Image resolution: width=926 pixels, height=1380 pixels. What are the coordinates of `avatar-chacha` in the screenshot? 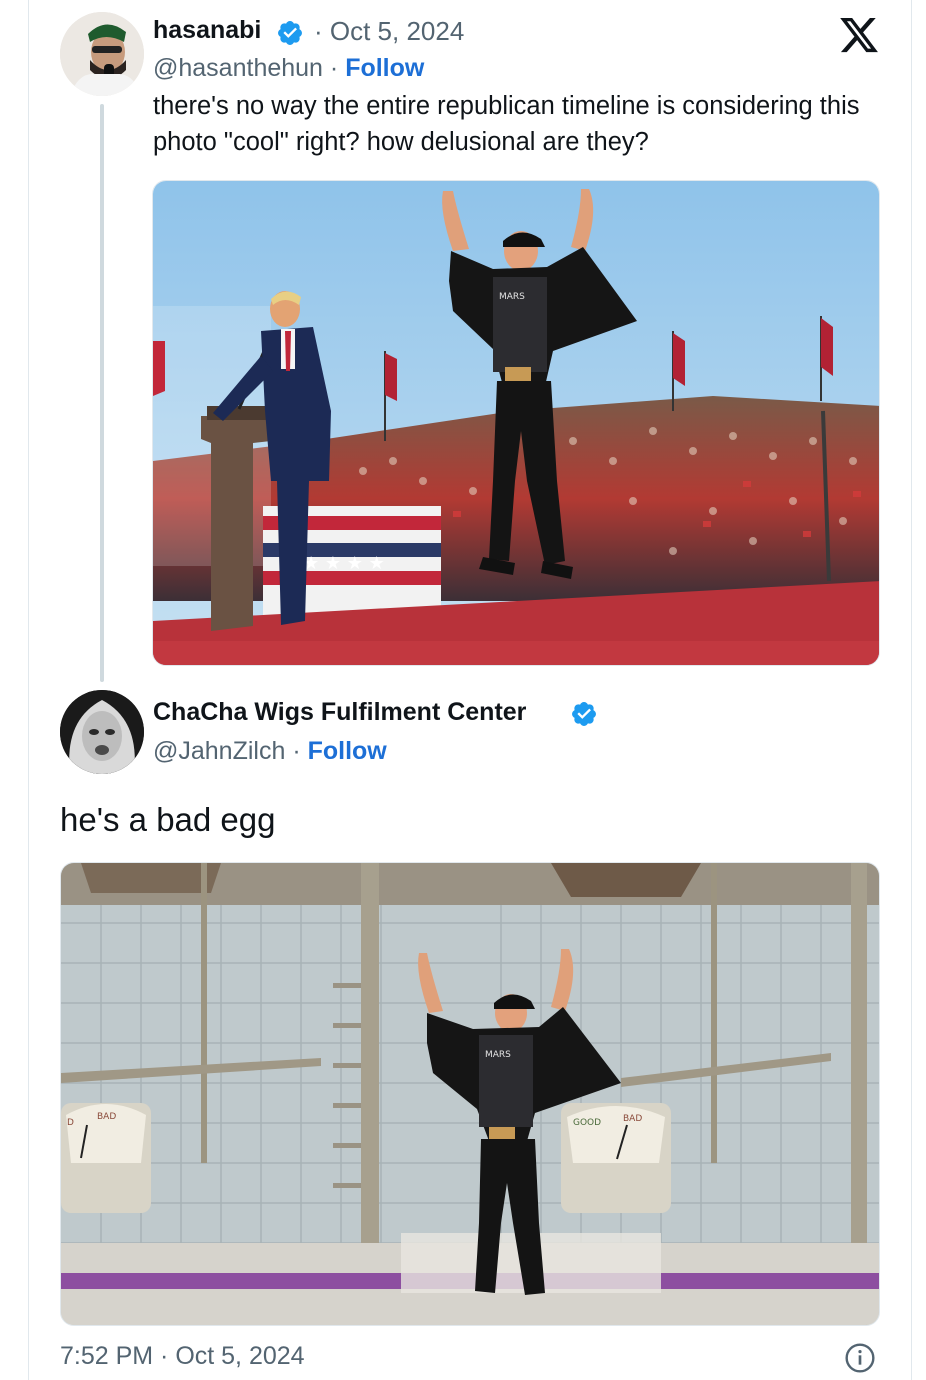 It's located at (102, 732).